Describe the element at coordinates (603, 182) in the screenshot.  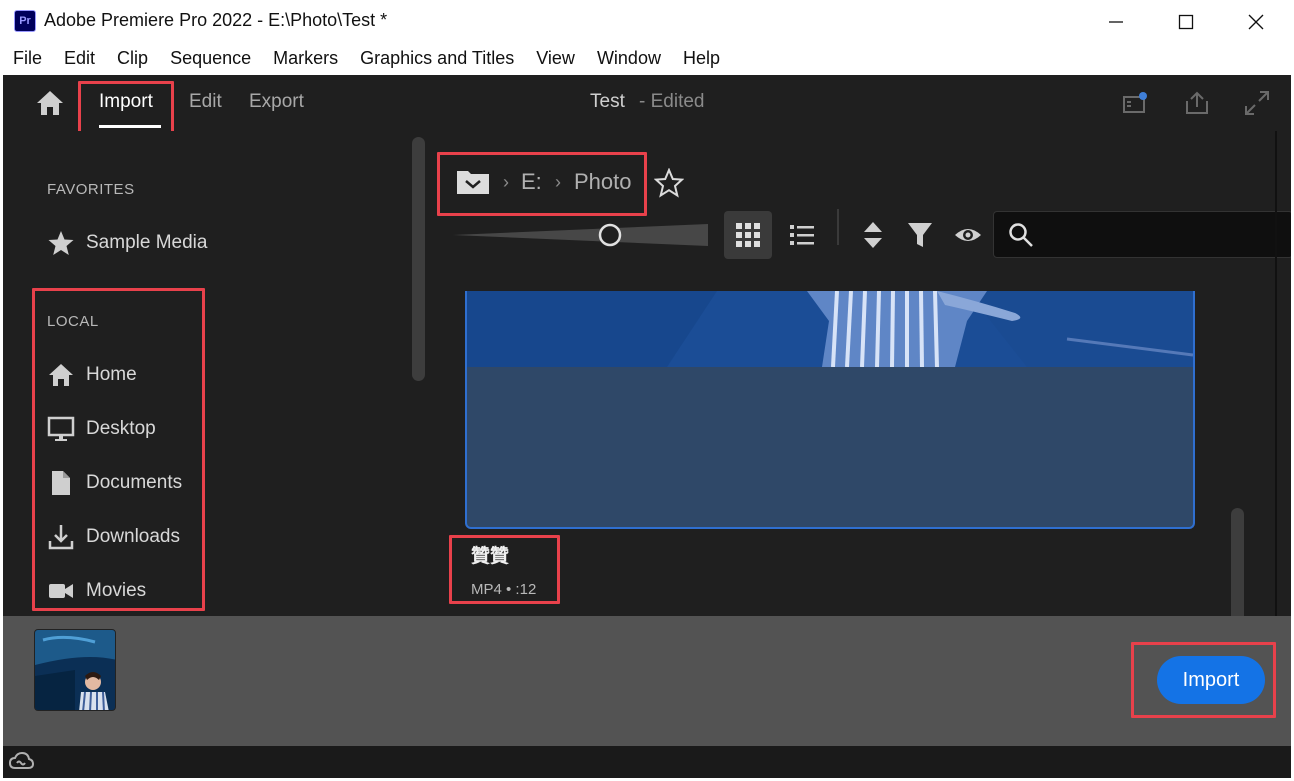
I see `breadcrumb-folder: Photo` at that location.